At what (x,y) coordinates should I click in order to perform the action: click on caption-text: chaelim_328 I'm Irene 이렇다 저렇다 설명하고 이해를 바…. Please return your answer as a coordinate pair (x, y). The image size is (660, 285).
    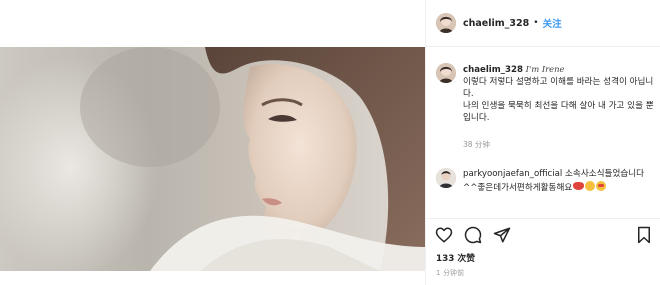
    Looking at the image, I should click on (558, 93).